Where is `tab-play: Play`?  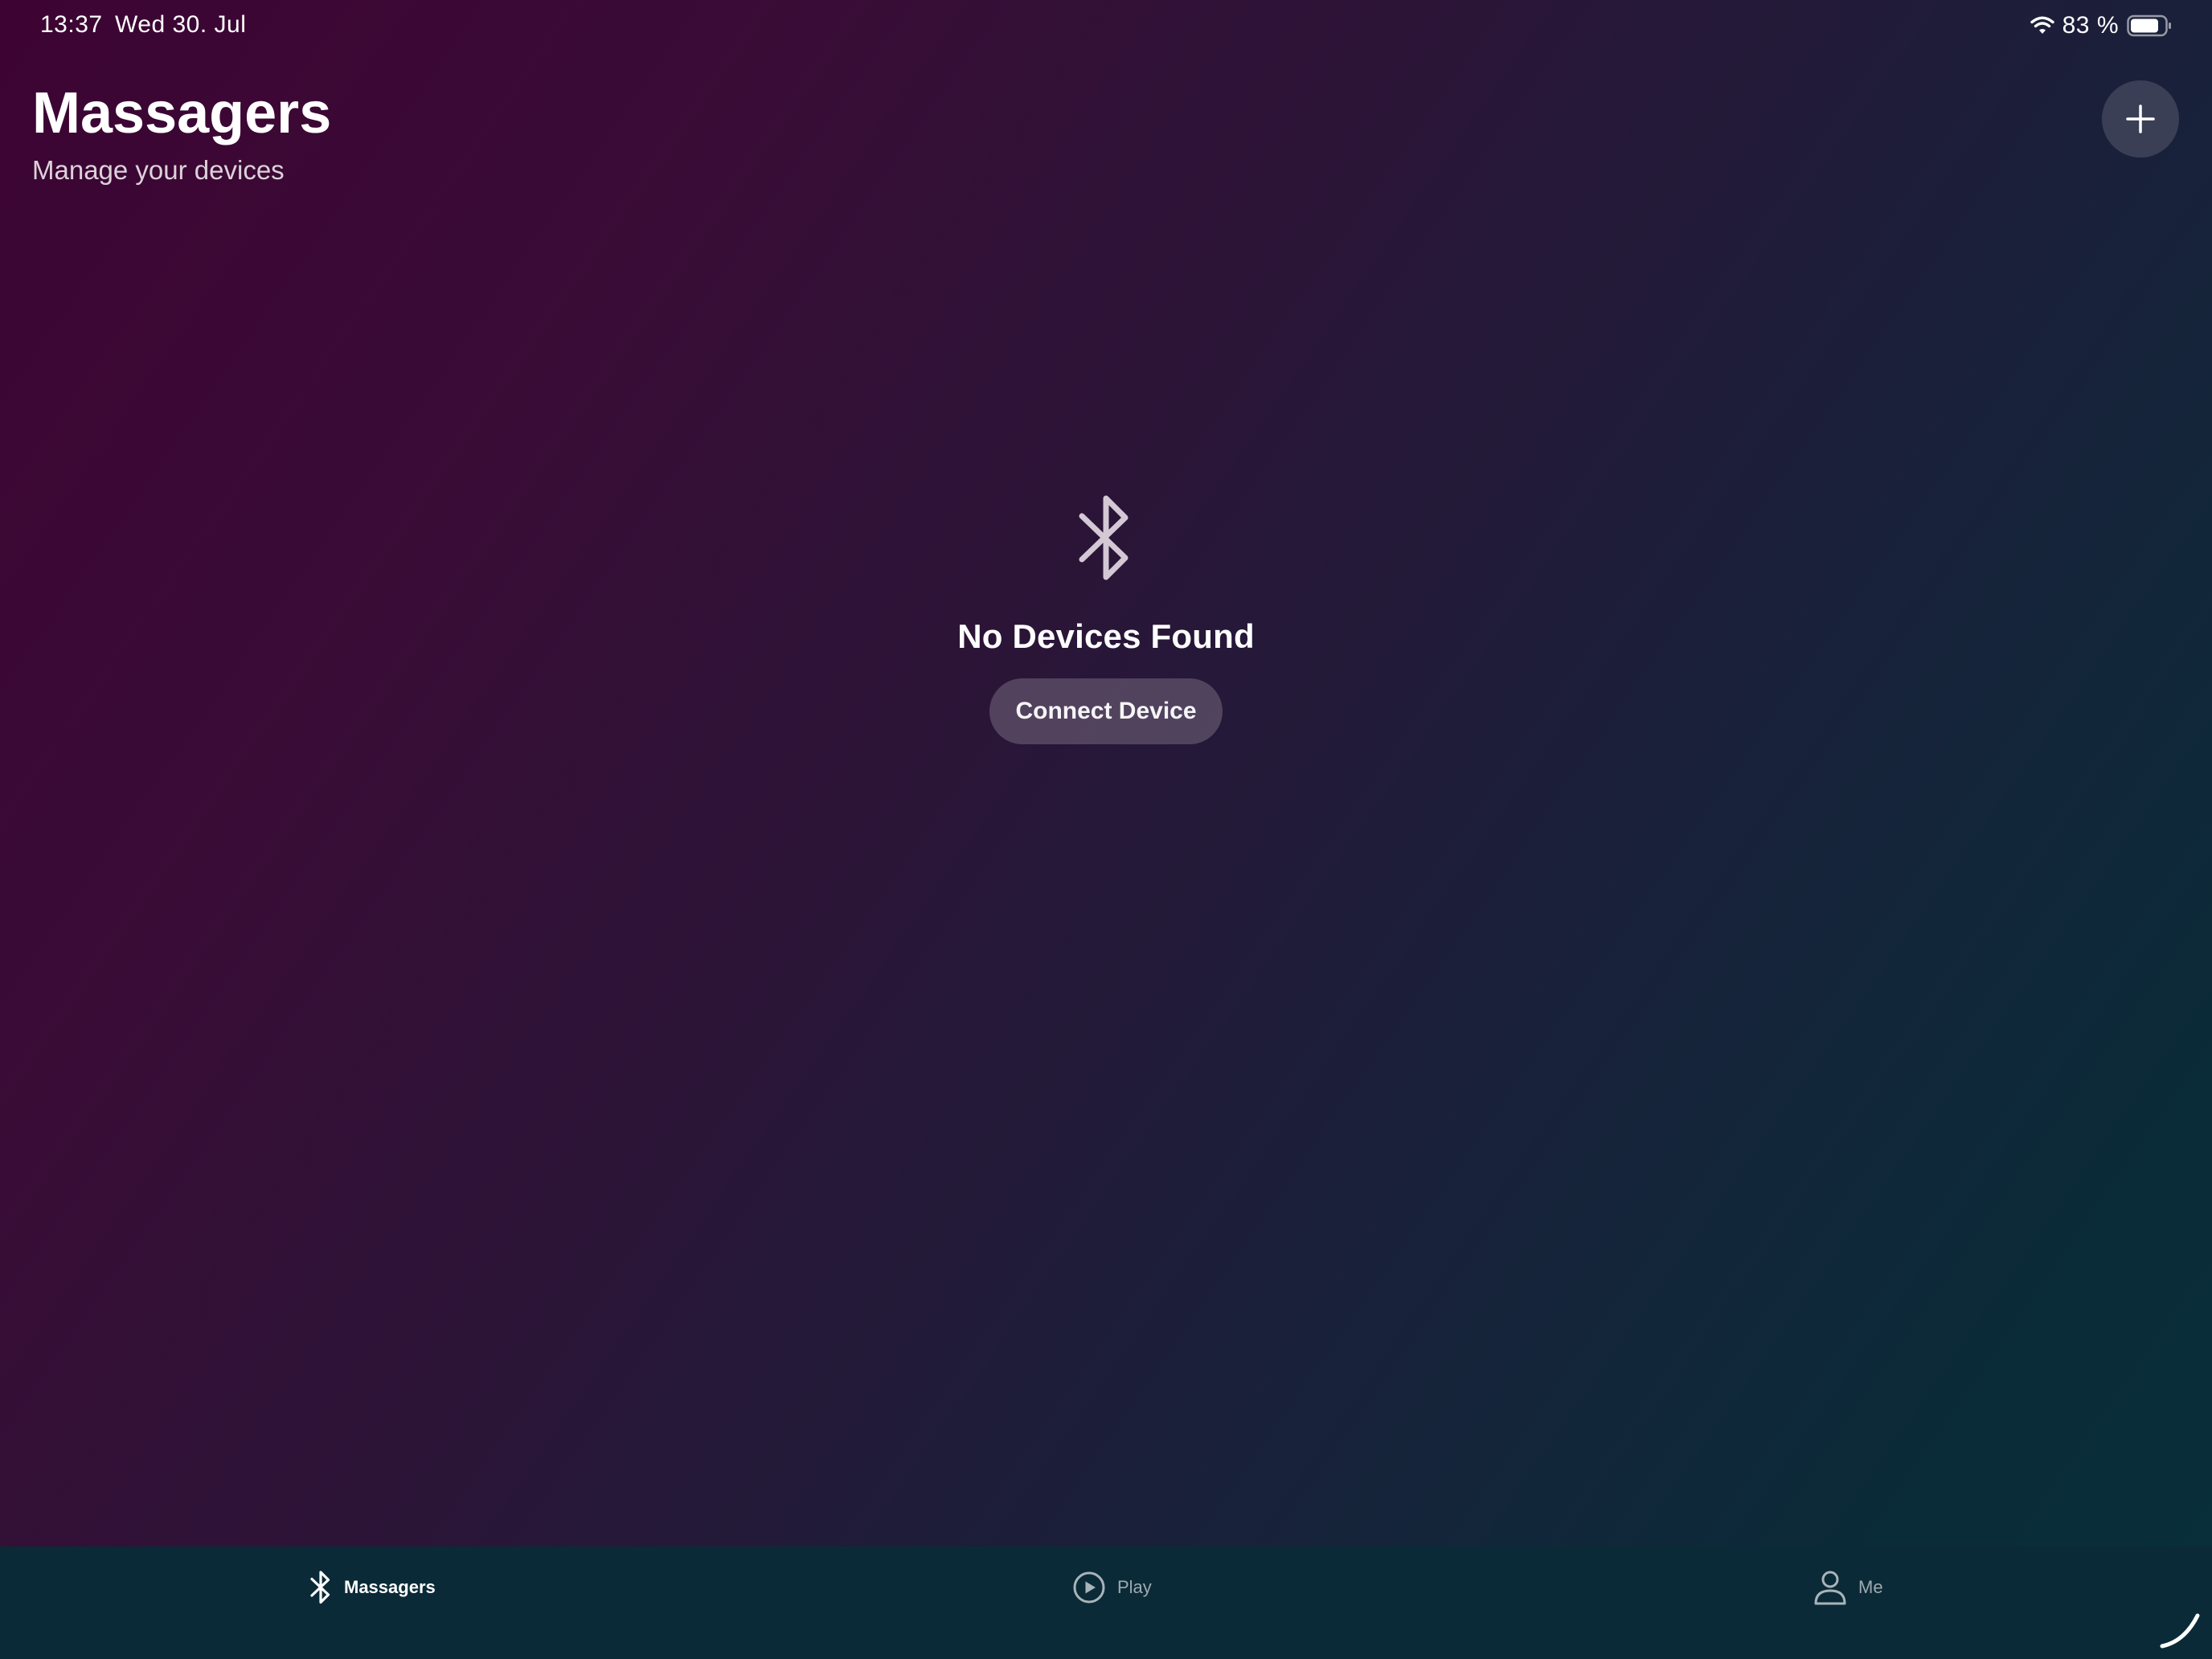 tab-play: Play is located at coordinates (1112, 1587).